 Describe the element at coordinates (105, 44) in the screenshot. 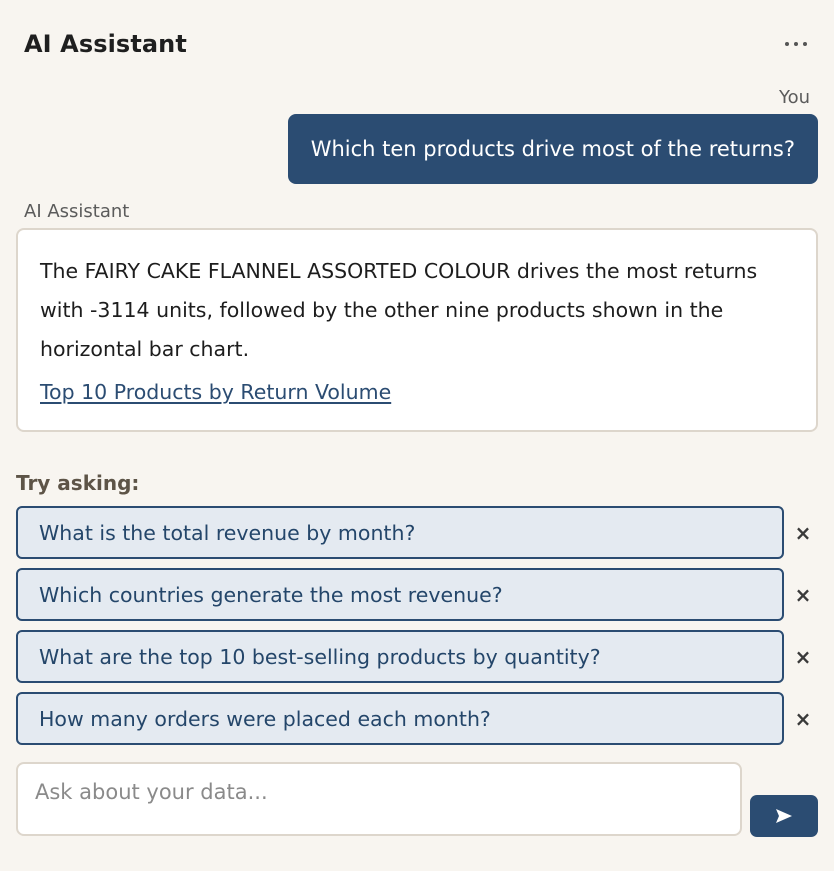

I see `panel-title: AI Assistant` at that location.